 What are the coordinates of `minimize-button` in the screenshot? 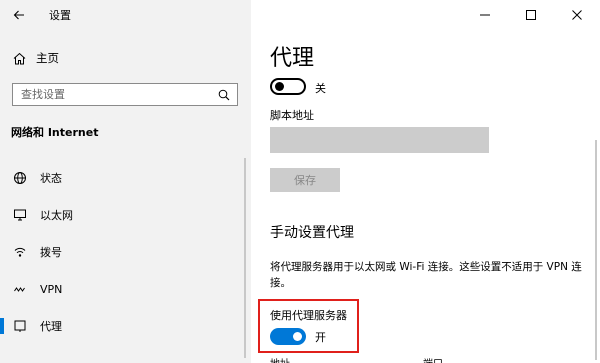 It's located at (485, 15).